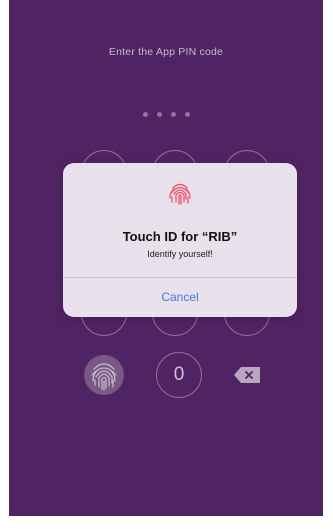 Image resolution: width=333 pixels, height=529 pixels. What do you see at coordinates (180, 297) in the screenshot?
I see `cancel-button: Cancel` at bounding box center [180, 297].